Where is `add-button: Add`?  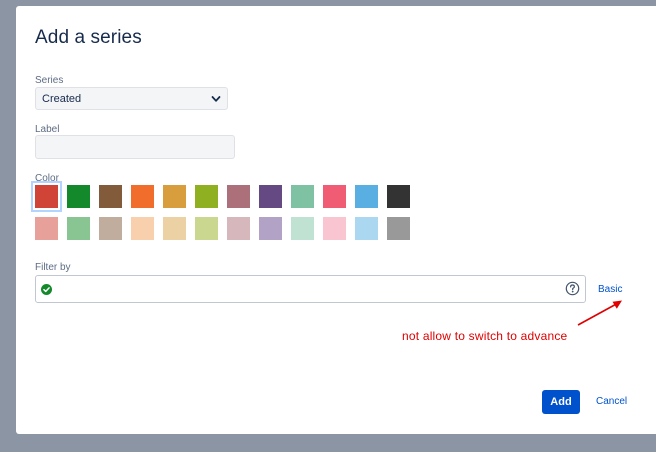
add-button: Add is located at coordinates (561, 402).